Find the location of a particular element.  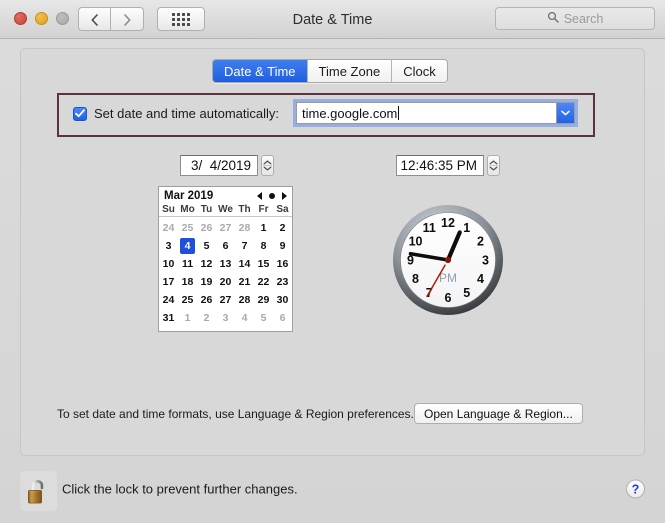

clock-numeral-1: 1 is located at coordinates (466, 228).